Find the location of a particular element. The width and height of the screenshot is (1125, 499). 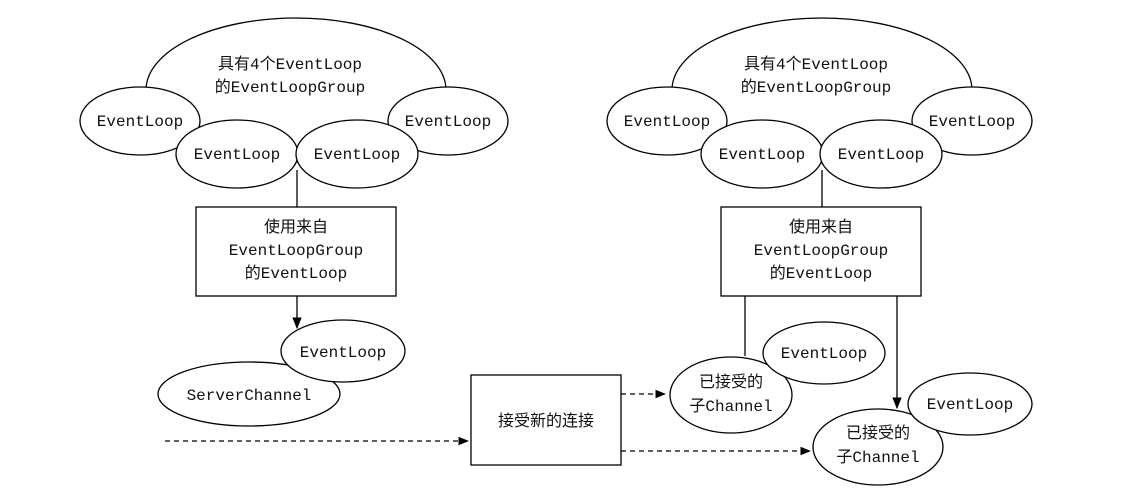

right-child2-eventloop-label: EventLoop is located at coordinates (970, 405).